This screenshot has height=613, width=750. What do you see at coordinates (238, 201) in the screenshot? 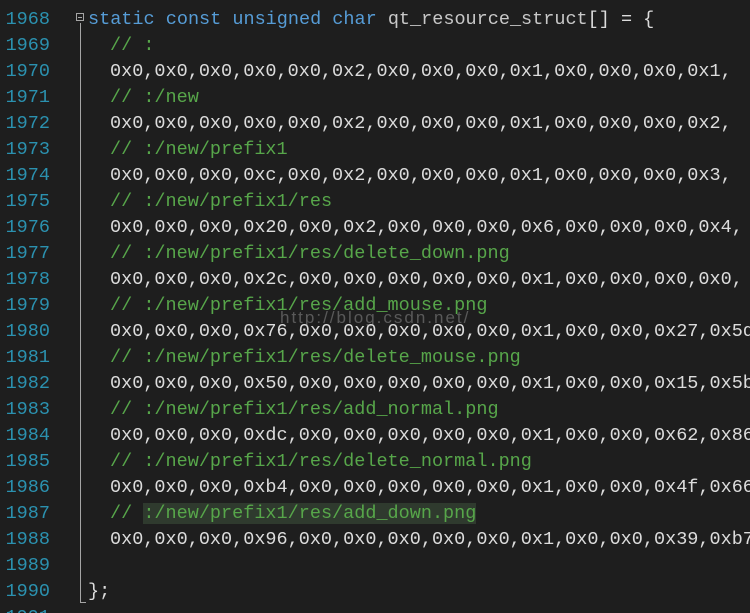
I see `comment-text: :/new/prefix1/res` at bounding box center [238, 201].